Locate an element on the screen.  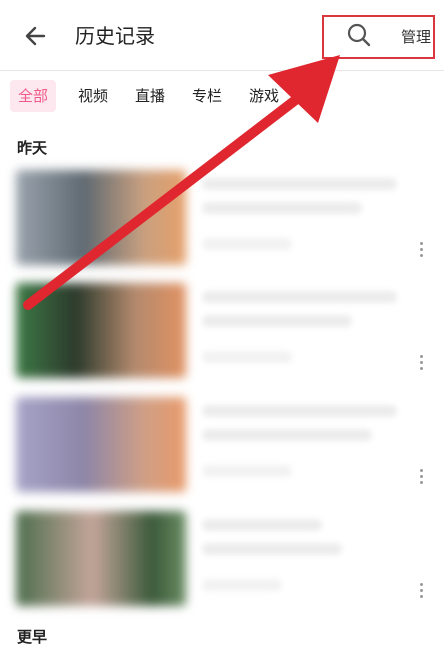
category-tabs: 全部 视频 直播 专栏 游戏 is located at coordinates (222, 98).